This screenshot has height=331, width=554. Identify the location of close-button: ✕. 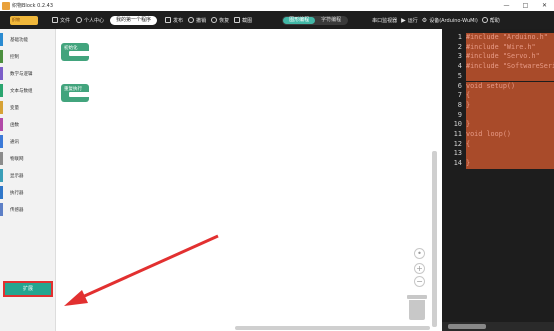
(544, 5).